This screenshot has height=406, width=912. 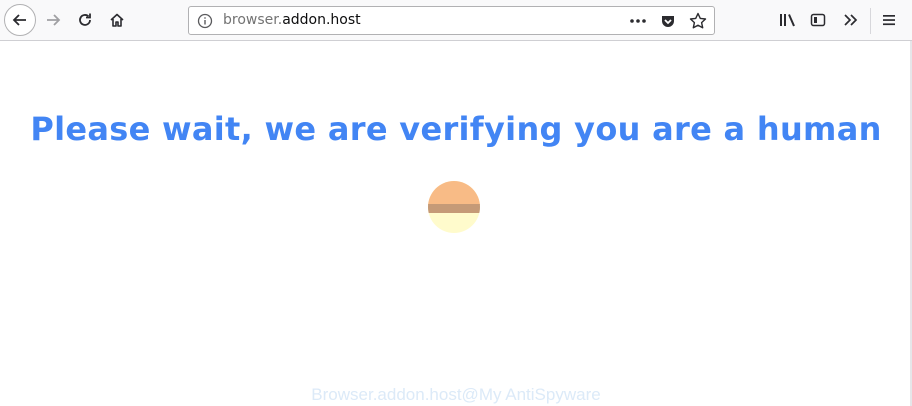 I want to click on menu-button, so click(x=889, y=20).